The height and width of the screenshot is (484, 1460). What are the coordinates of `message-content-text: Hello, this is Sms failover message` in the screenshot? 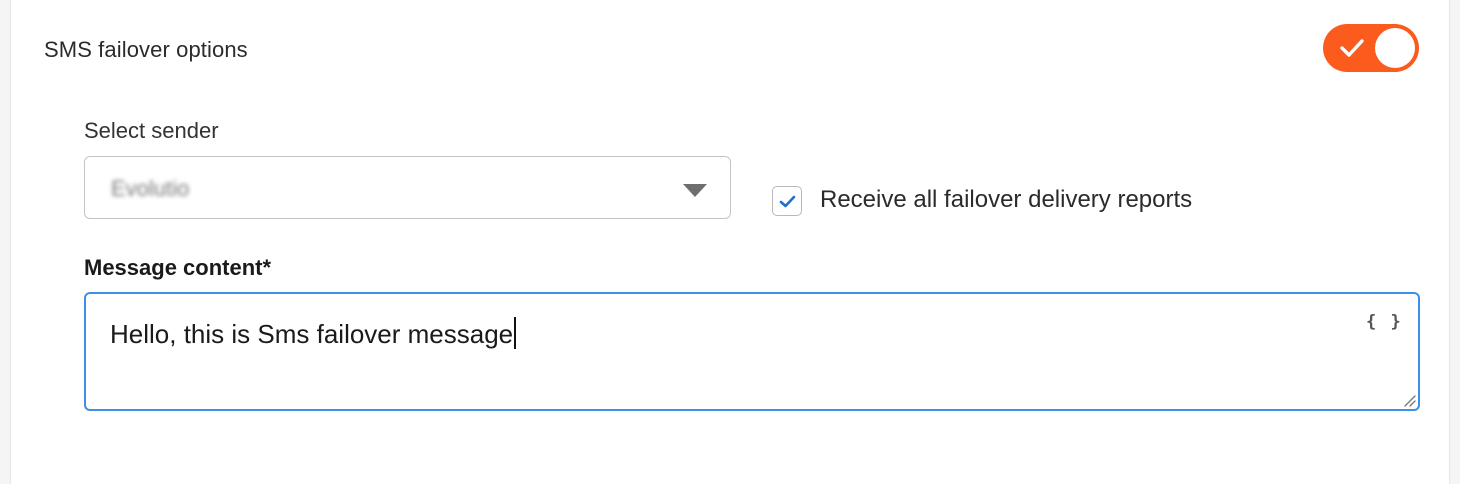 It's located at (313, 333).